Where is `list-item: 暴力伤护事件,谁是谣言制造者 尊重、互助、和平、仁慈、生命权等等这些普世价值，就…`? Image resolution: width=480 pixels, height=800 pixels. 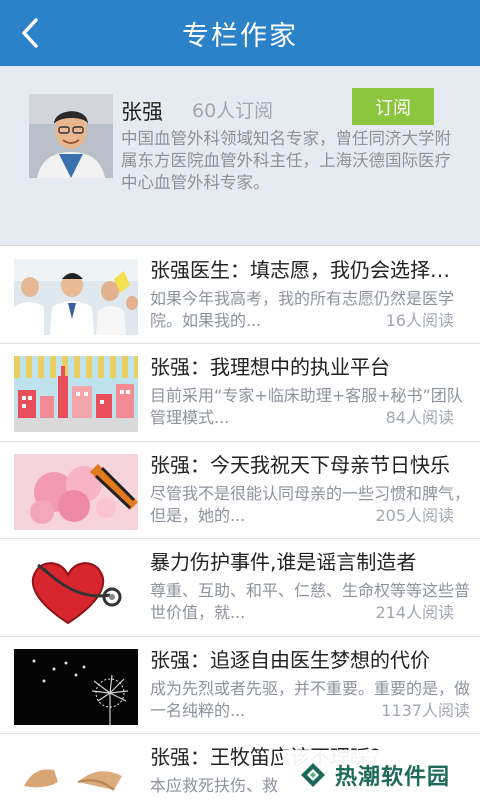 list-item: 暴力伤护事件,谁是谣言制造者 尊重、互助、和平、仁慈、生命权等等这些普世价值，就… is located at coordinates (240, 588).